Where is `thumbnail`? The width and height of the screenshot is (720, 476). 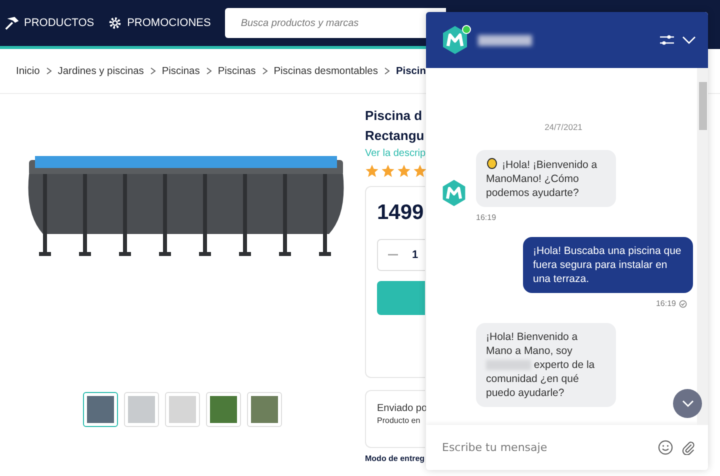
thumbnail is located at coordinates (100, 409).